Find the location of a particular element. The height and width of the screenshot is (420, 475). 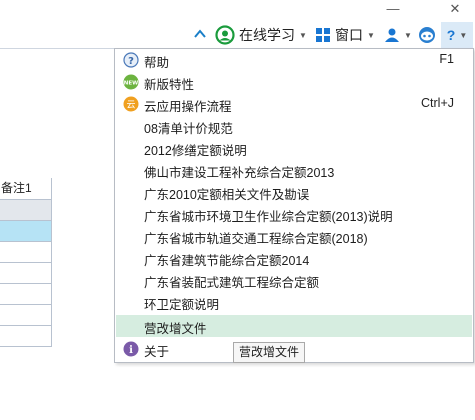

menu-item-foshan-quota-2013: 佛山市建设工程补充综合定额2013 is located at coordinates (294, 170).